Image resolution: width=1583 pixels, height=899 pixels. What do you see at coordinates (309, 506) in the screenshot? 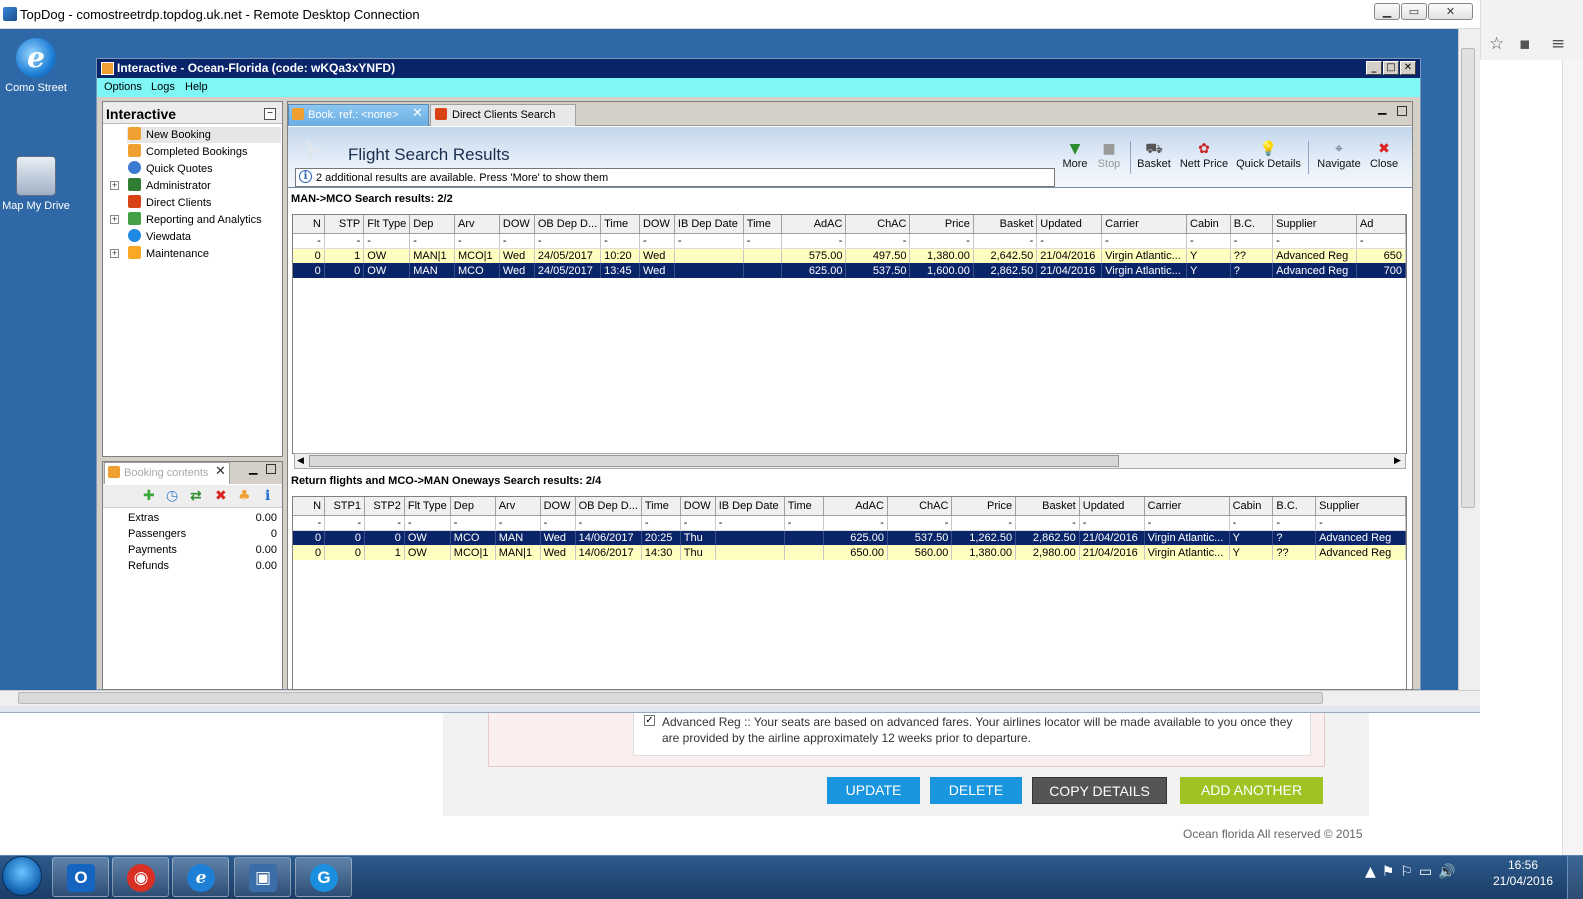
I see `column-header: N` at bounding box center [309, 506].